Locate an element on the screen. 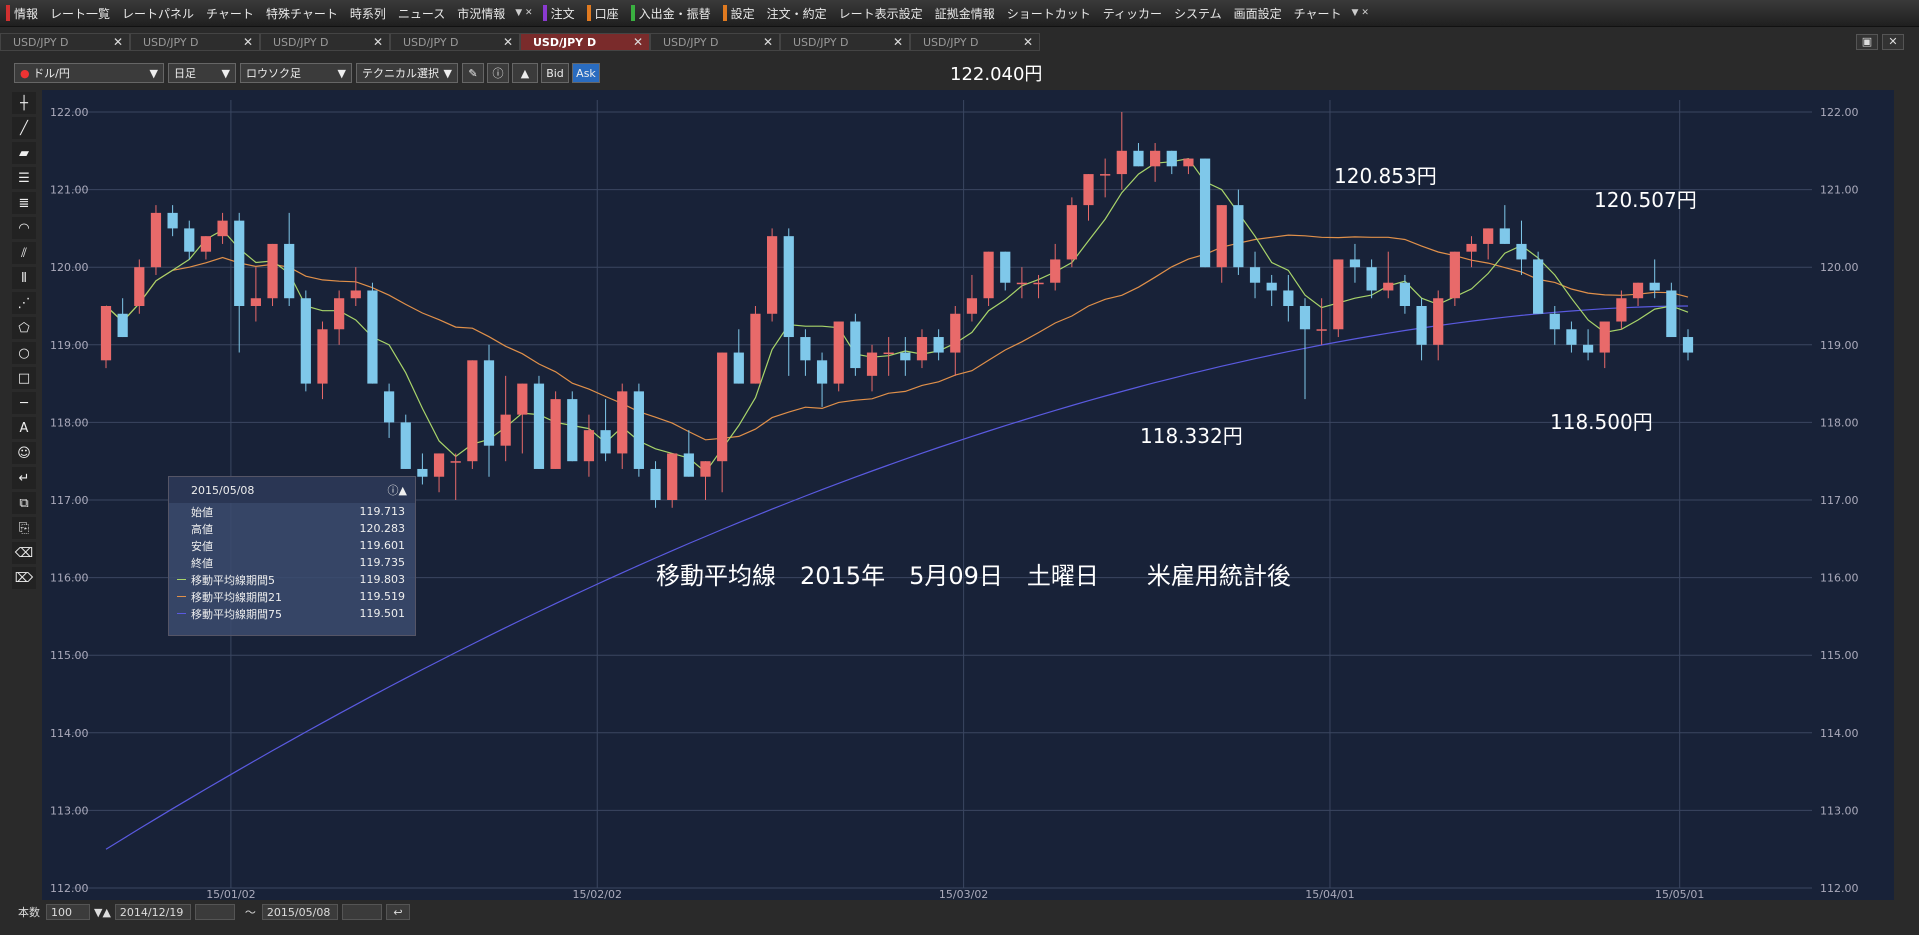 This screenshot has width=1919, height=935. circle-icon: ○ is located at coordinates (24, 353).